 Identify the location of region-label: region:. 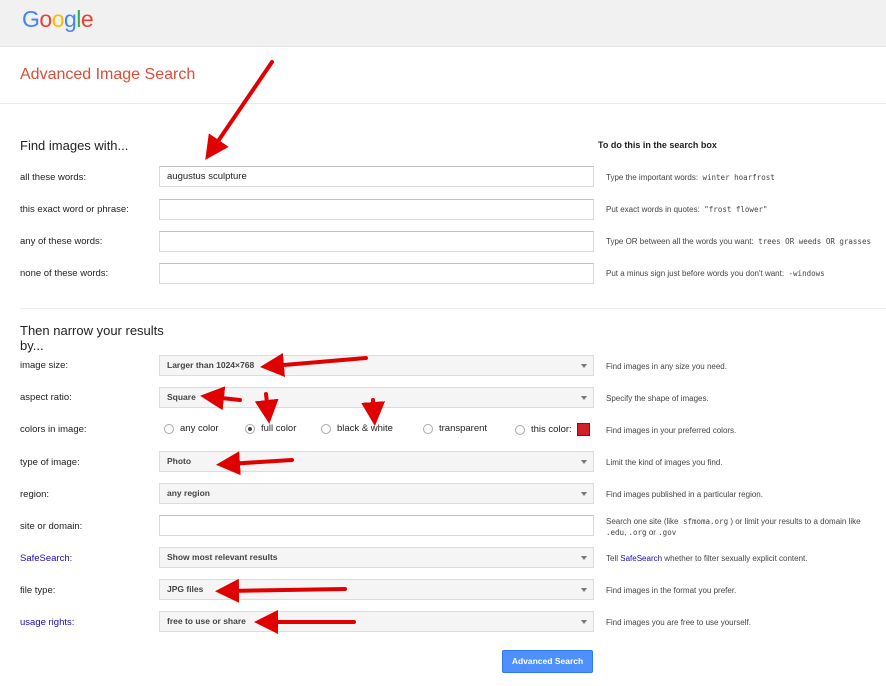
(35, 494).